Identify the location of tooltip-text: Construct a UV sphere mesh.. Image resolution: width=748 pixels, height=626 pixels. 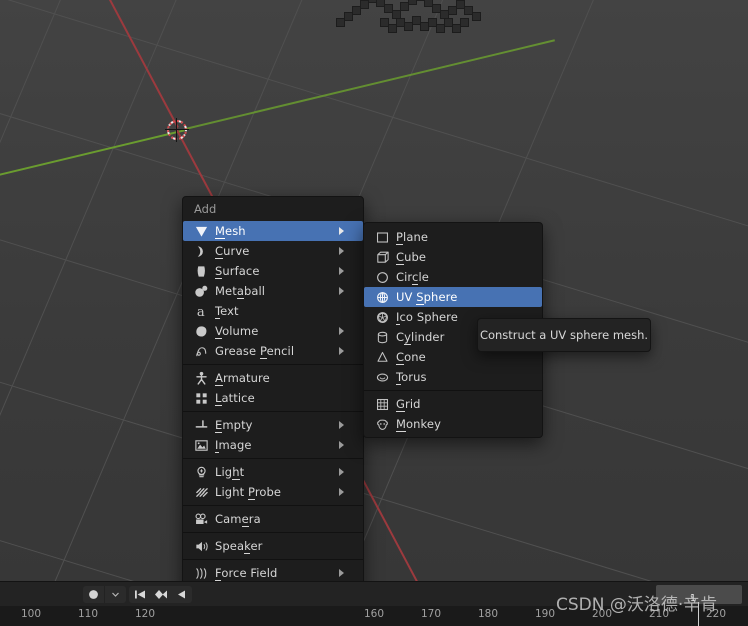
(564, 335).